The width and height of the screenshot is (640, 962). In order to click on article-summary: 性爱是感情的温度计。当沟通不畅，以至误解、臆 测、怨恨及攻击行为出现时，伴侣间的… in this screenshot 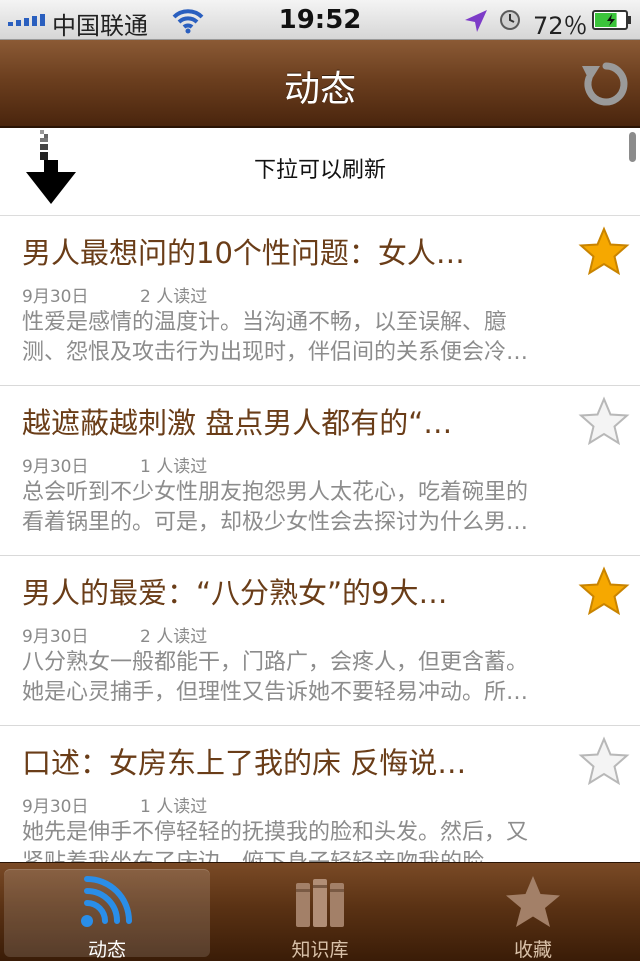, I will do `click(275, 337)`.